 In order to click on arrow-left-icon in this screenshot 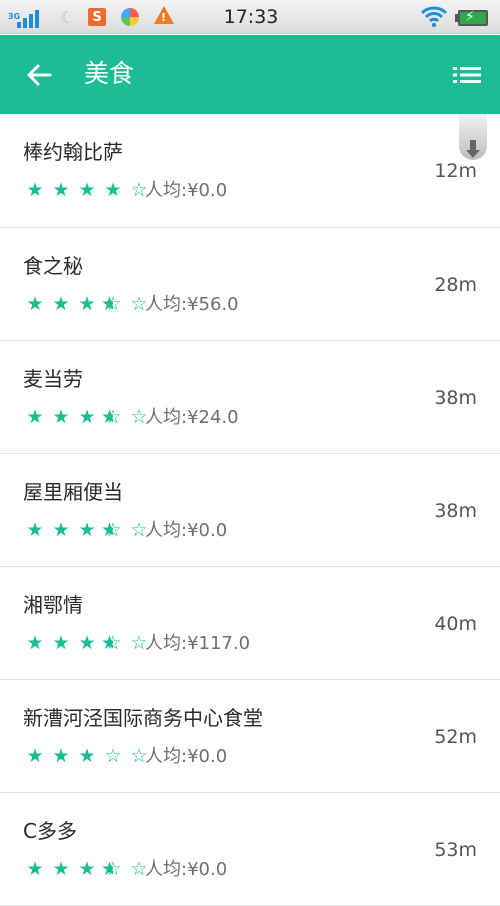, I will do `click(39, 75)`.